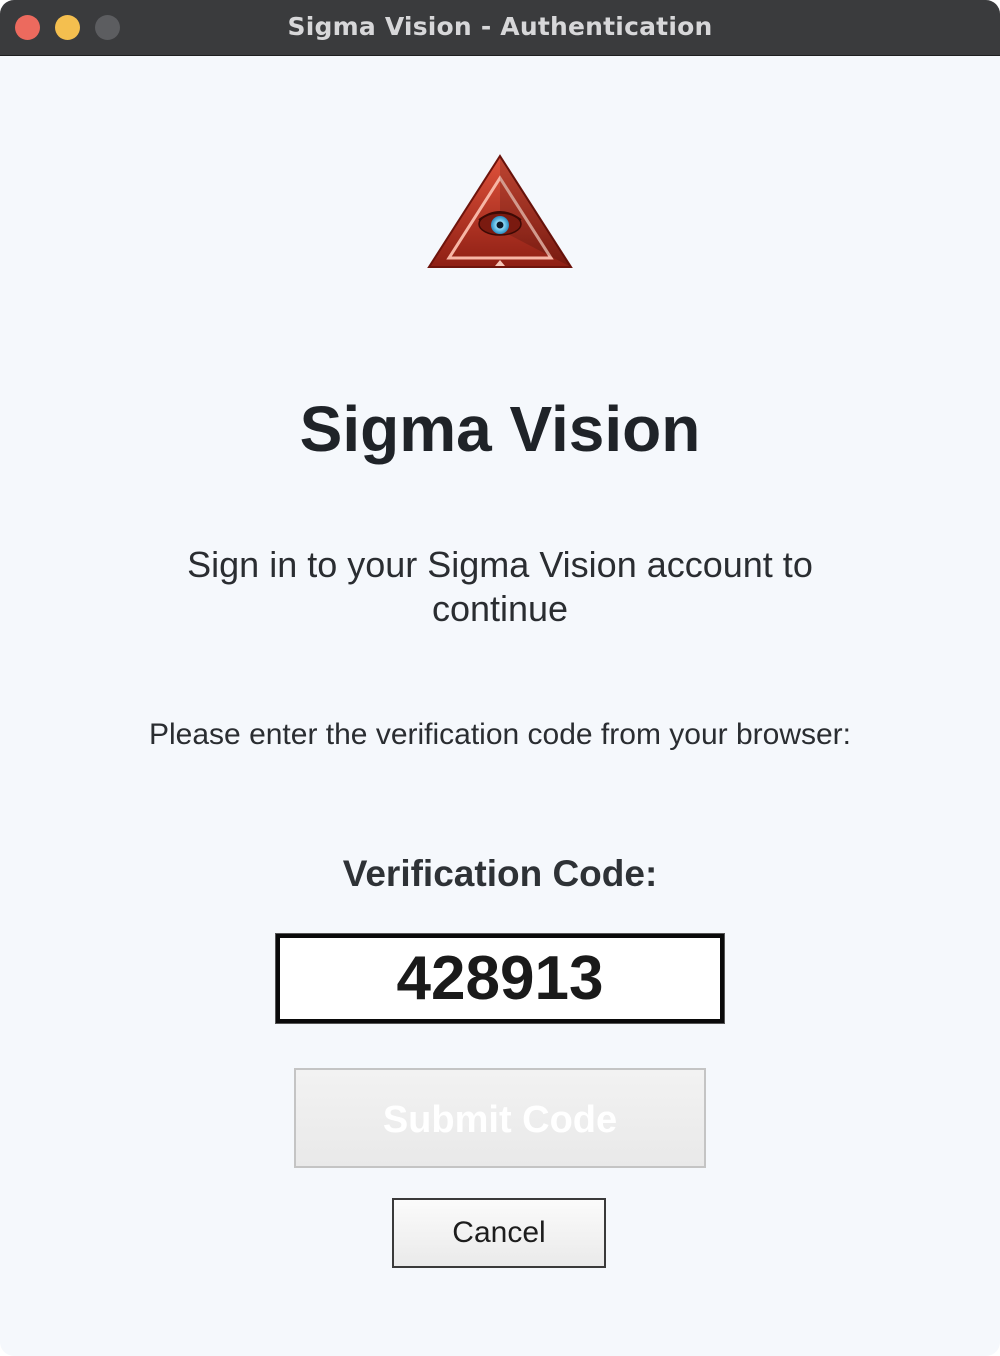 The height and width of the screenshot is (1356, 1000). What do you see at coordinates (499, 1233) in the screenshot?
I see `cancel-button: Cancel` at bounding box center [499, 1233].